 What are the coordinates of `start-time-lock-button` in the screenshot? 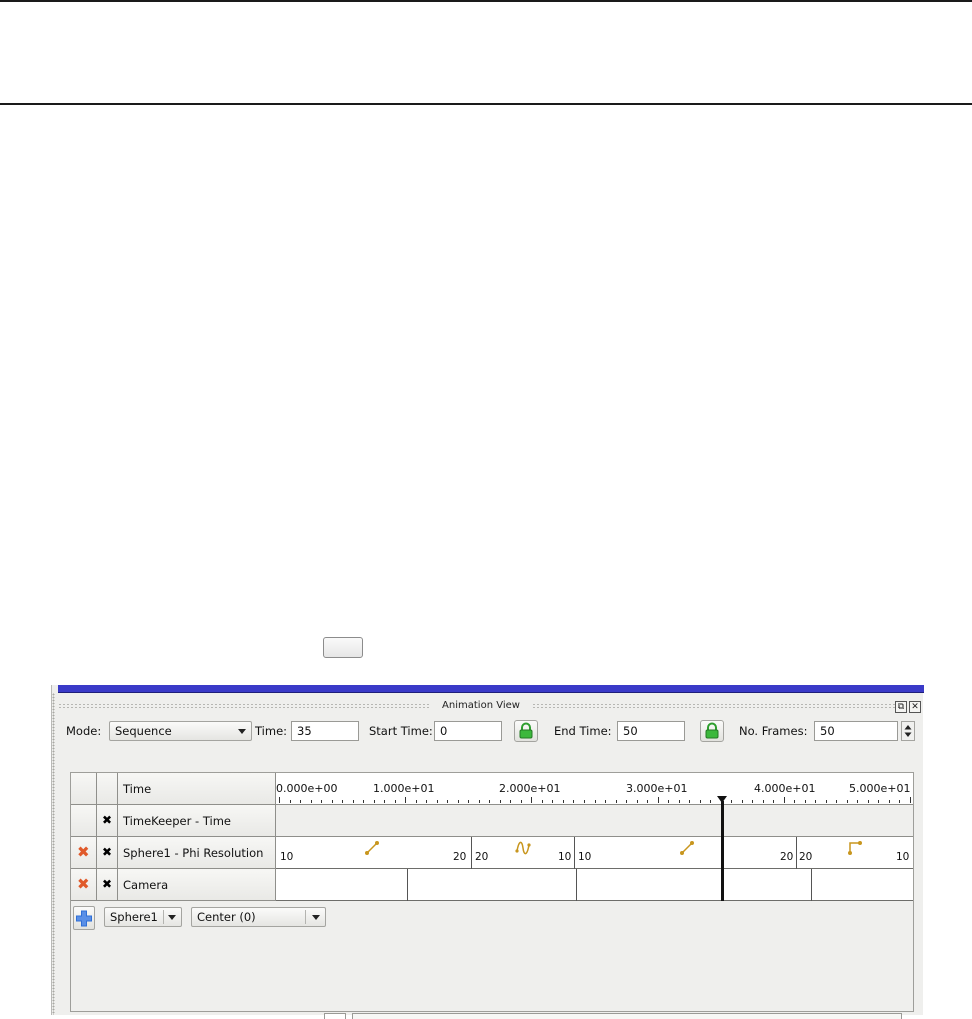 It's located at (526, 731).